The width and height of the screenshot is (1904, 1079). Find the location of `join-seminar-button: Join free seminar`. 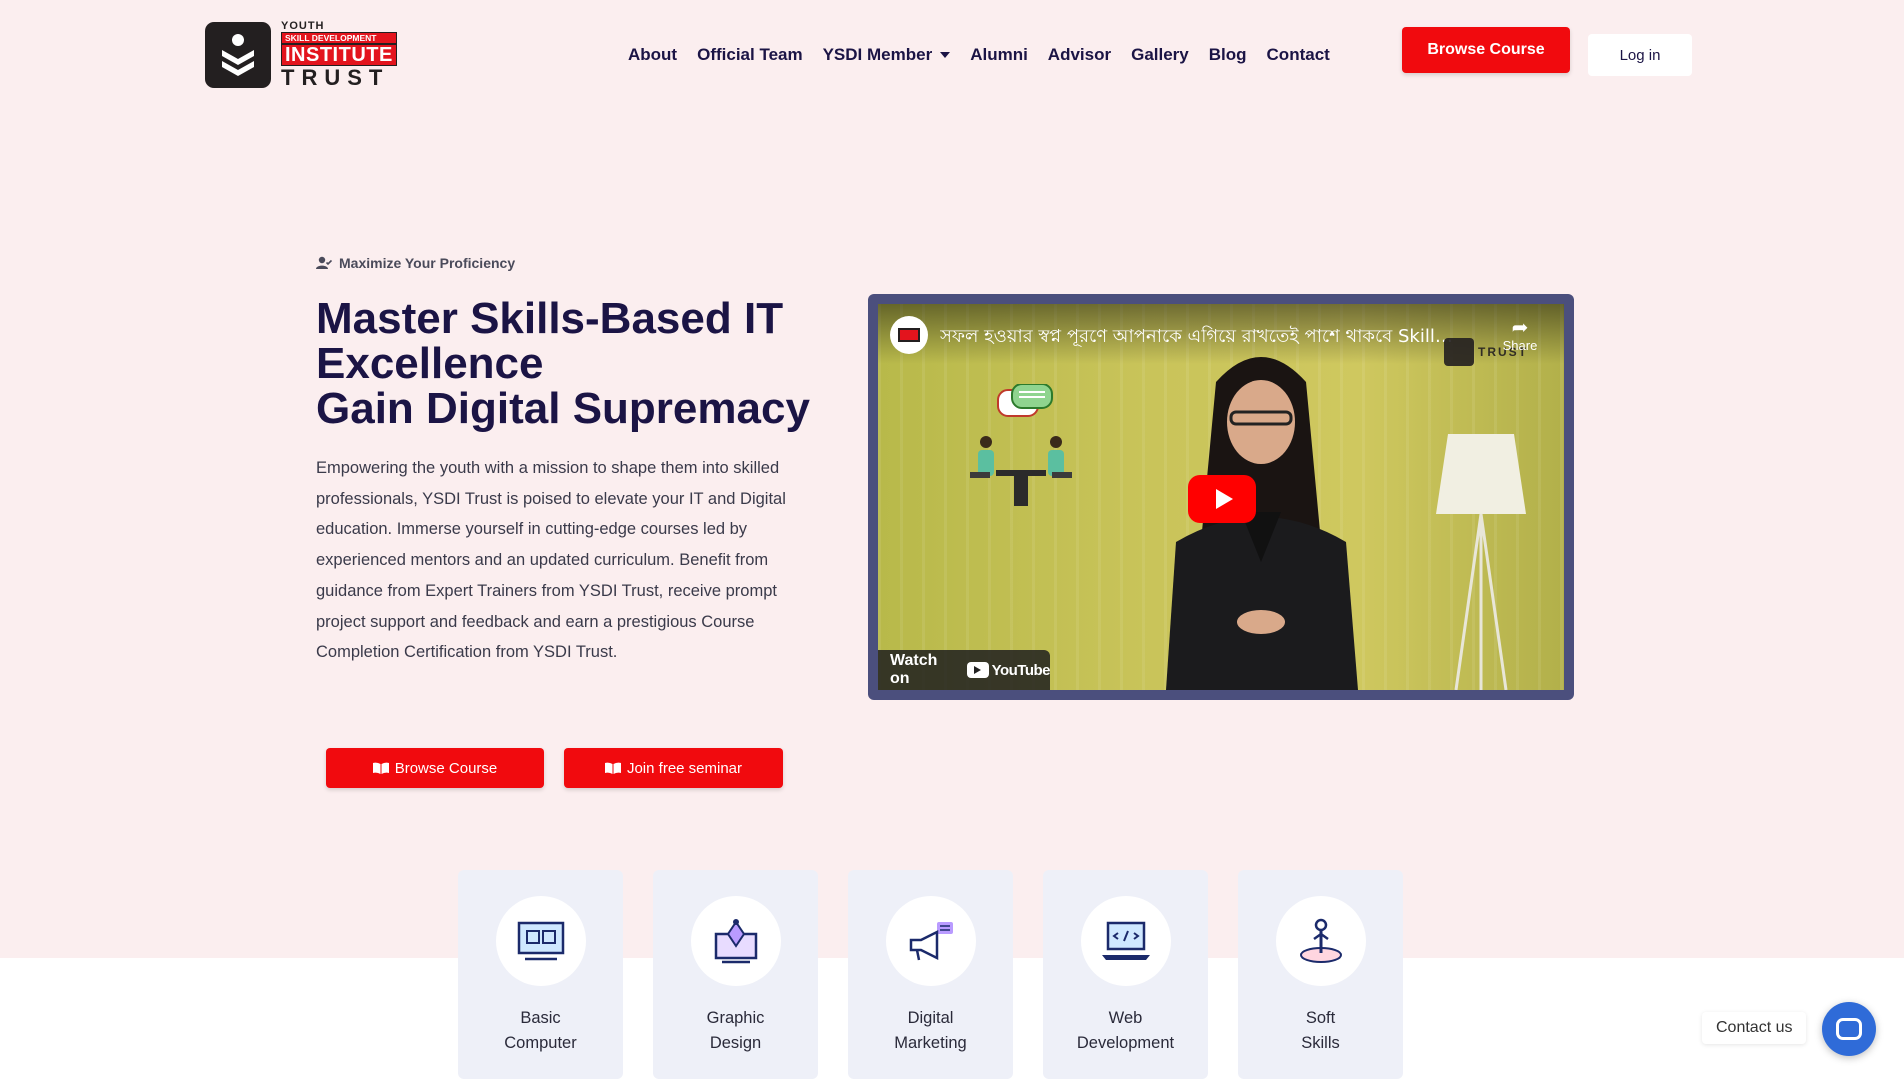

join-seminar-button: Join free seminar is located at coordinates (673, 768).